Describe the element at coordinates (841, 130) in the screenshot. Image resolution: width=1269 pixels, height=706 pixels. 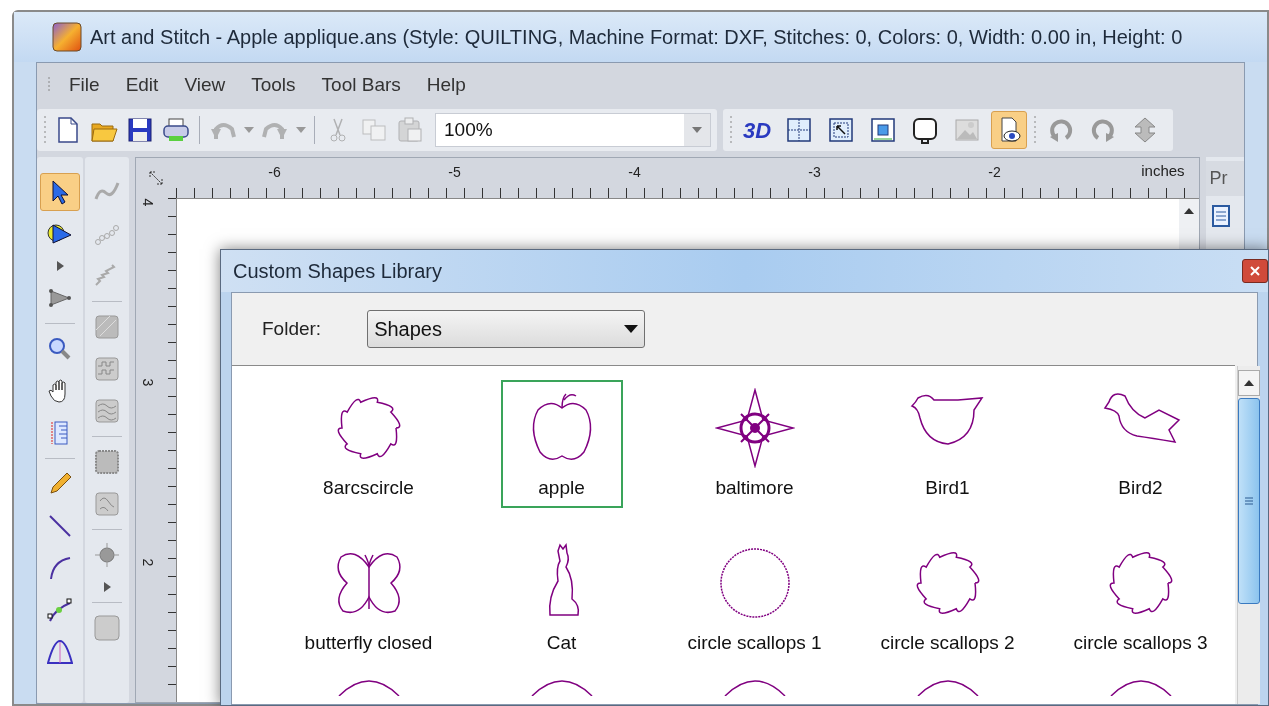
I see `selection-box-icon` at that location.